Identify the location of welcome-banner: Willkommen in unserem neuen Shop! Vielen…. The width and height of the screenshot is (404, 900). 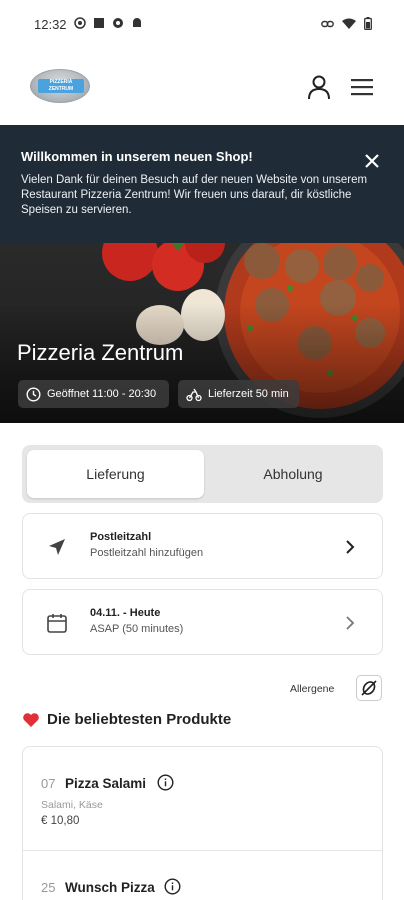
(202, 184).